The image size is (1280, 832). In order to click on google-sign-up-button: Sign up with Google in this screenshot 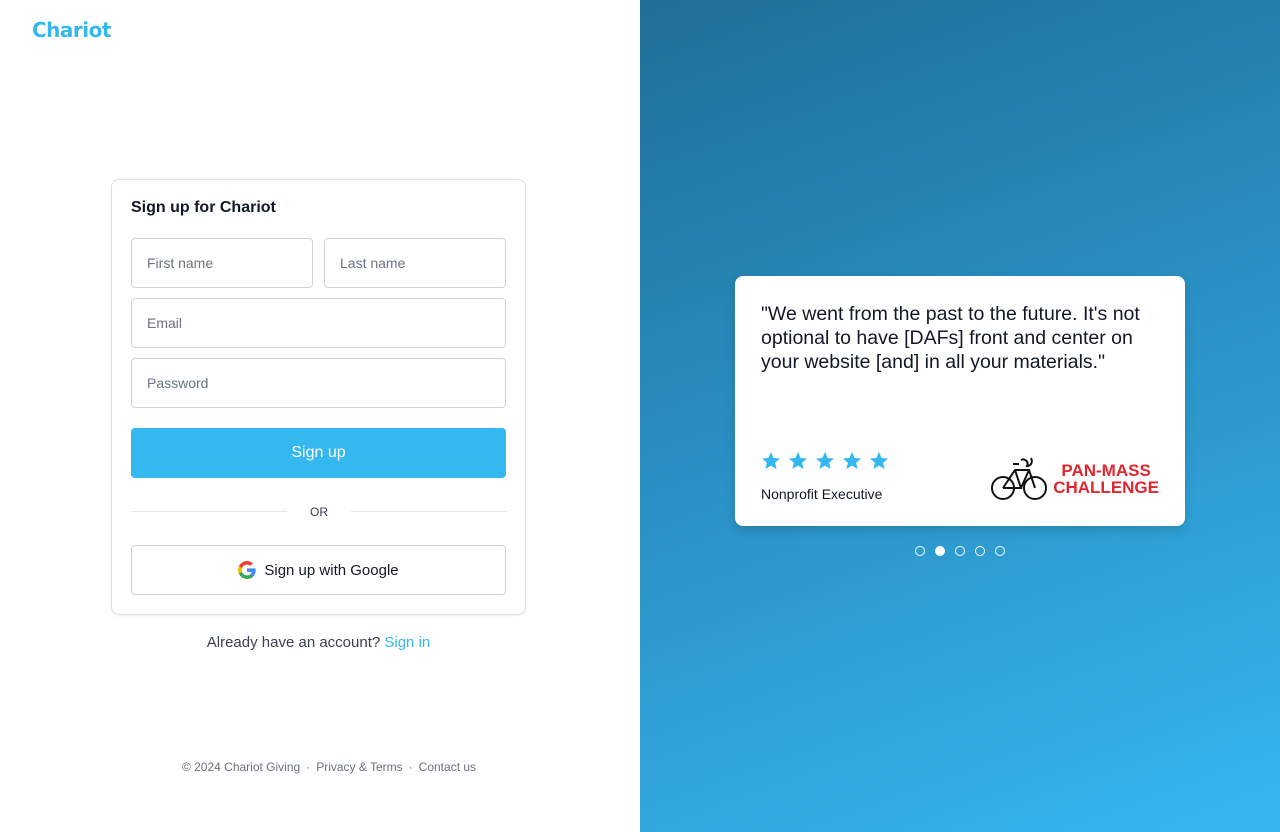, I will do `click(318, 570)`.